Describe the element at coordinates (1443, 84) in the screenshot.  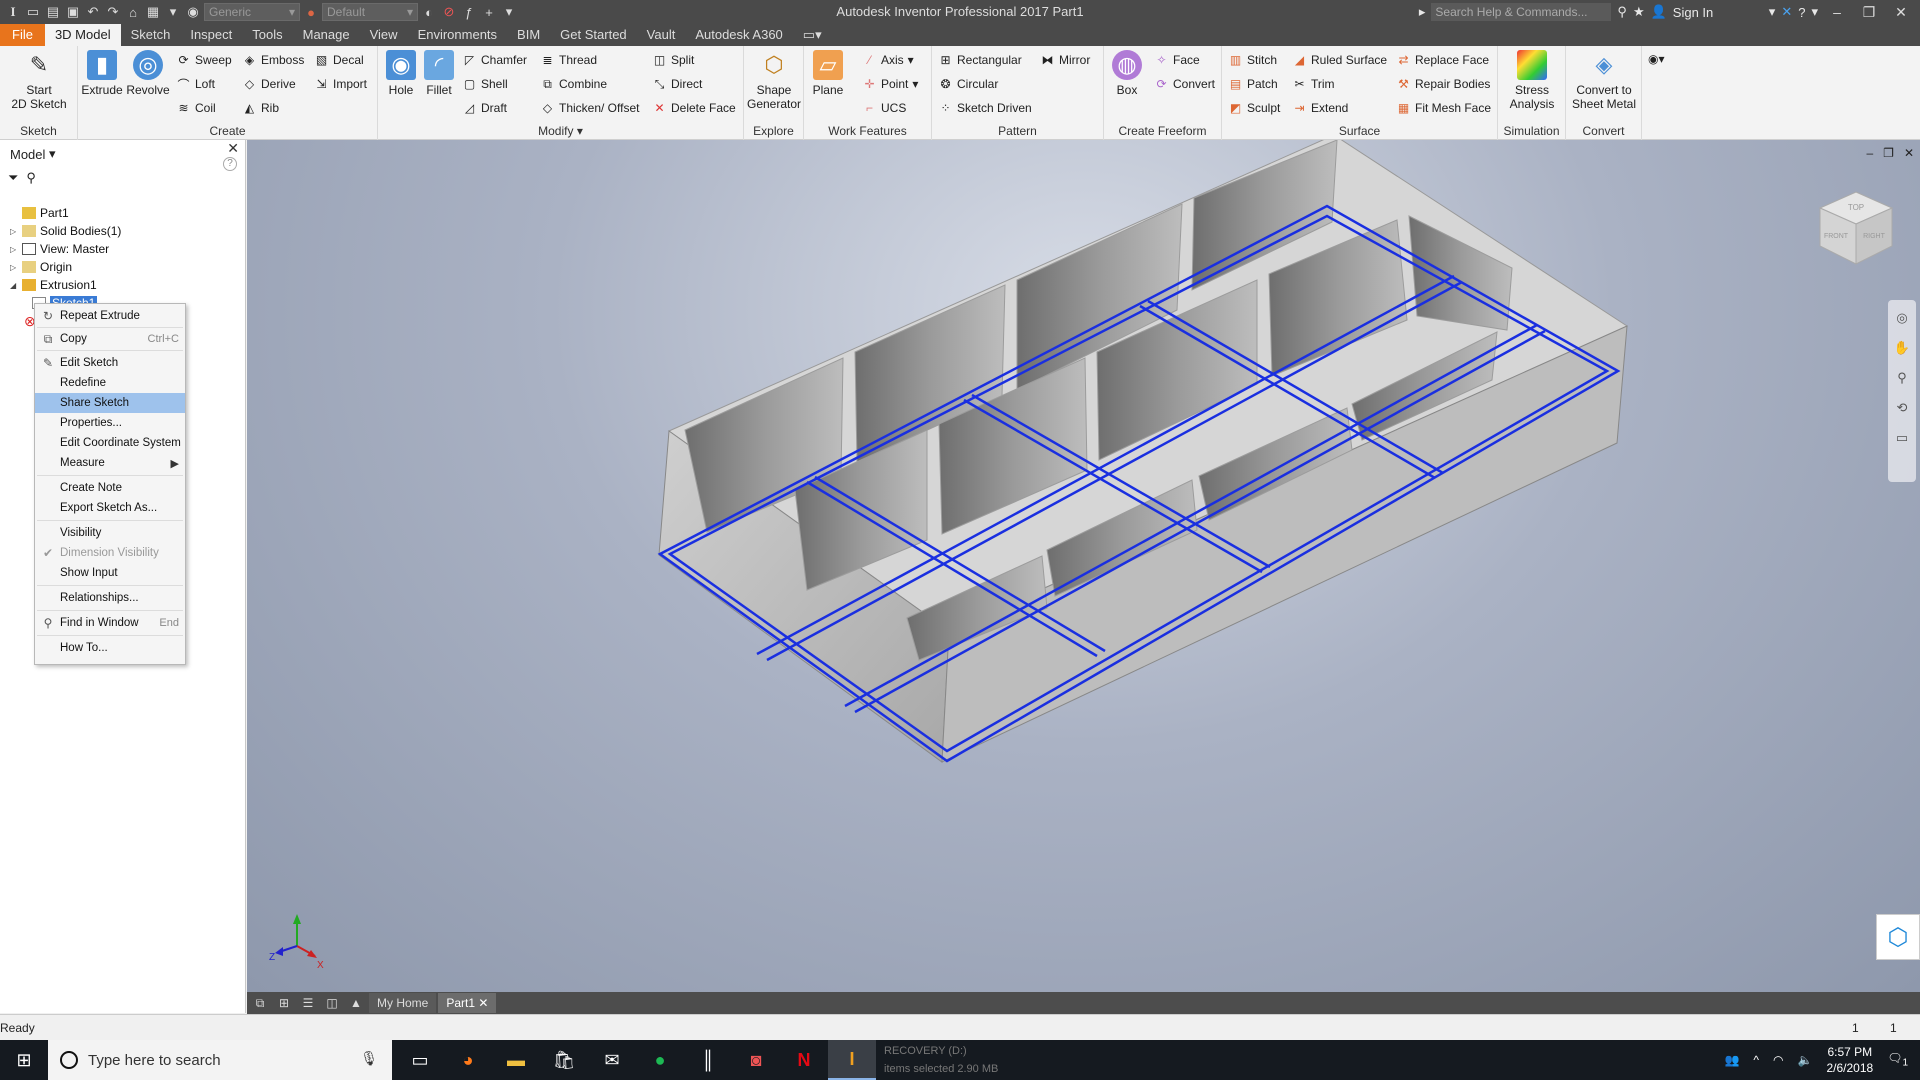
I see `repair-bodies-button: ⚒ Repair Bodies` at that location.